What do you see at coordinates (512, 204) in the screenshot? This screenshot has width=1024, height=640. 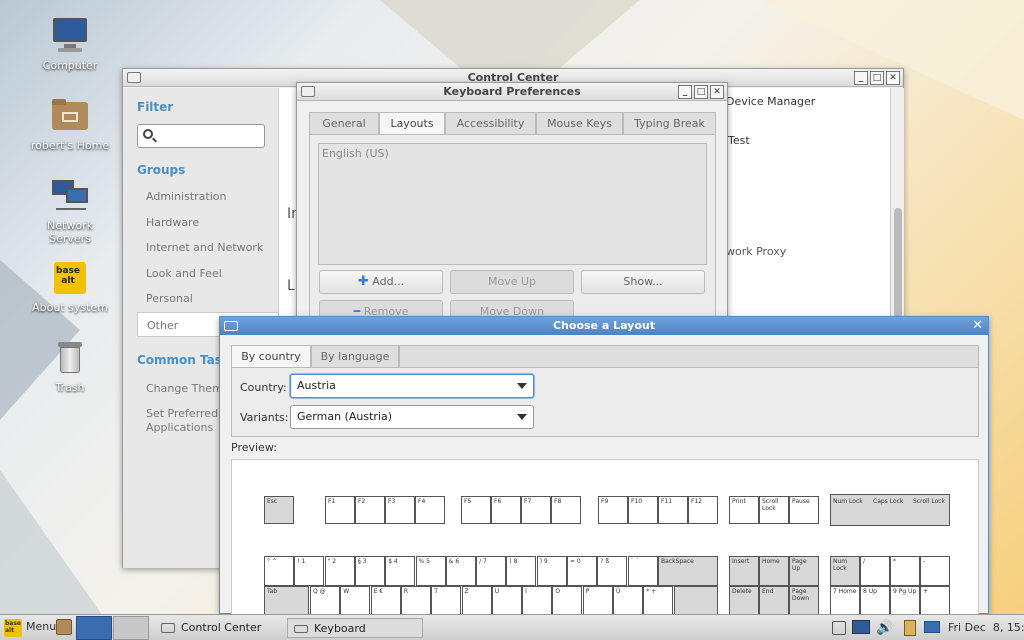 I see `layouts-list: English (US)` at bounding box center [512, 204].